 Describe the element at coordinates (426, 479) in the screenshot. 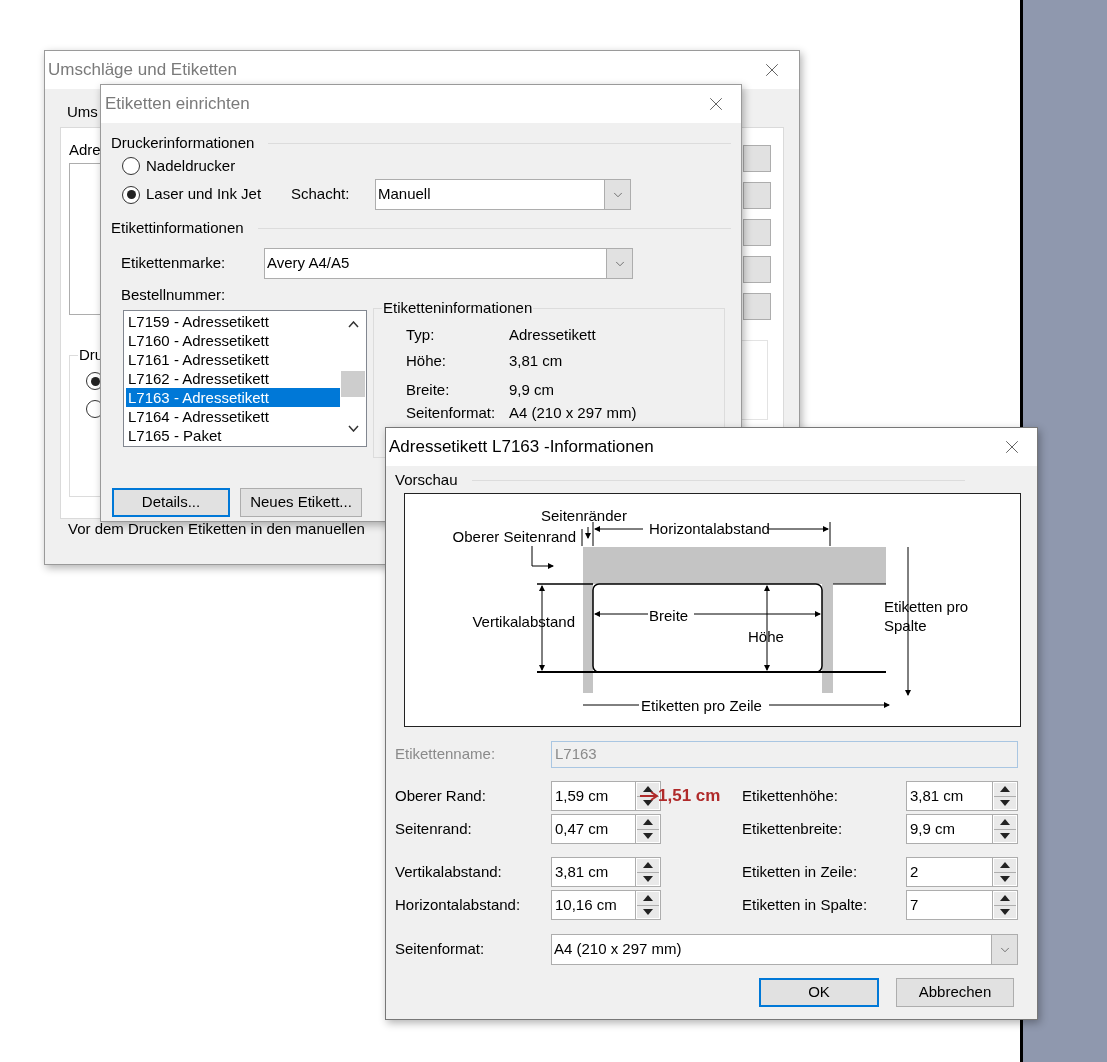

I see `section-heading: Vorschau` at that location.